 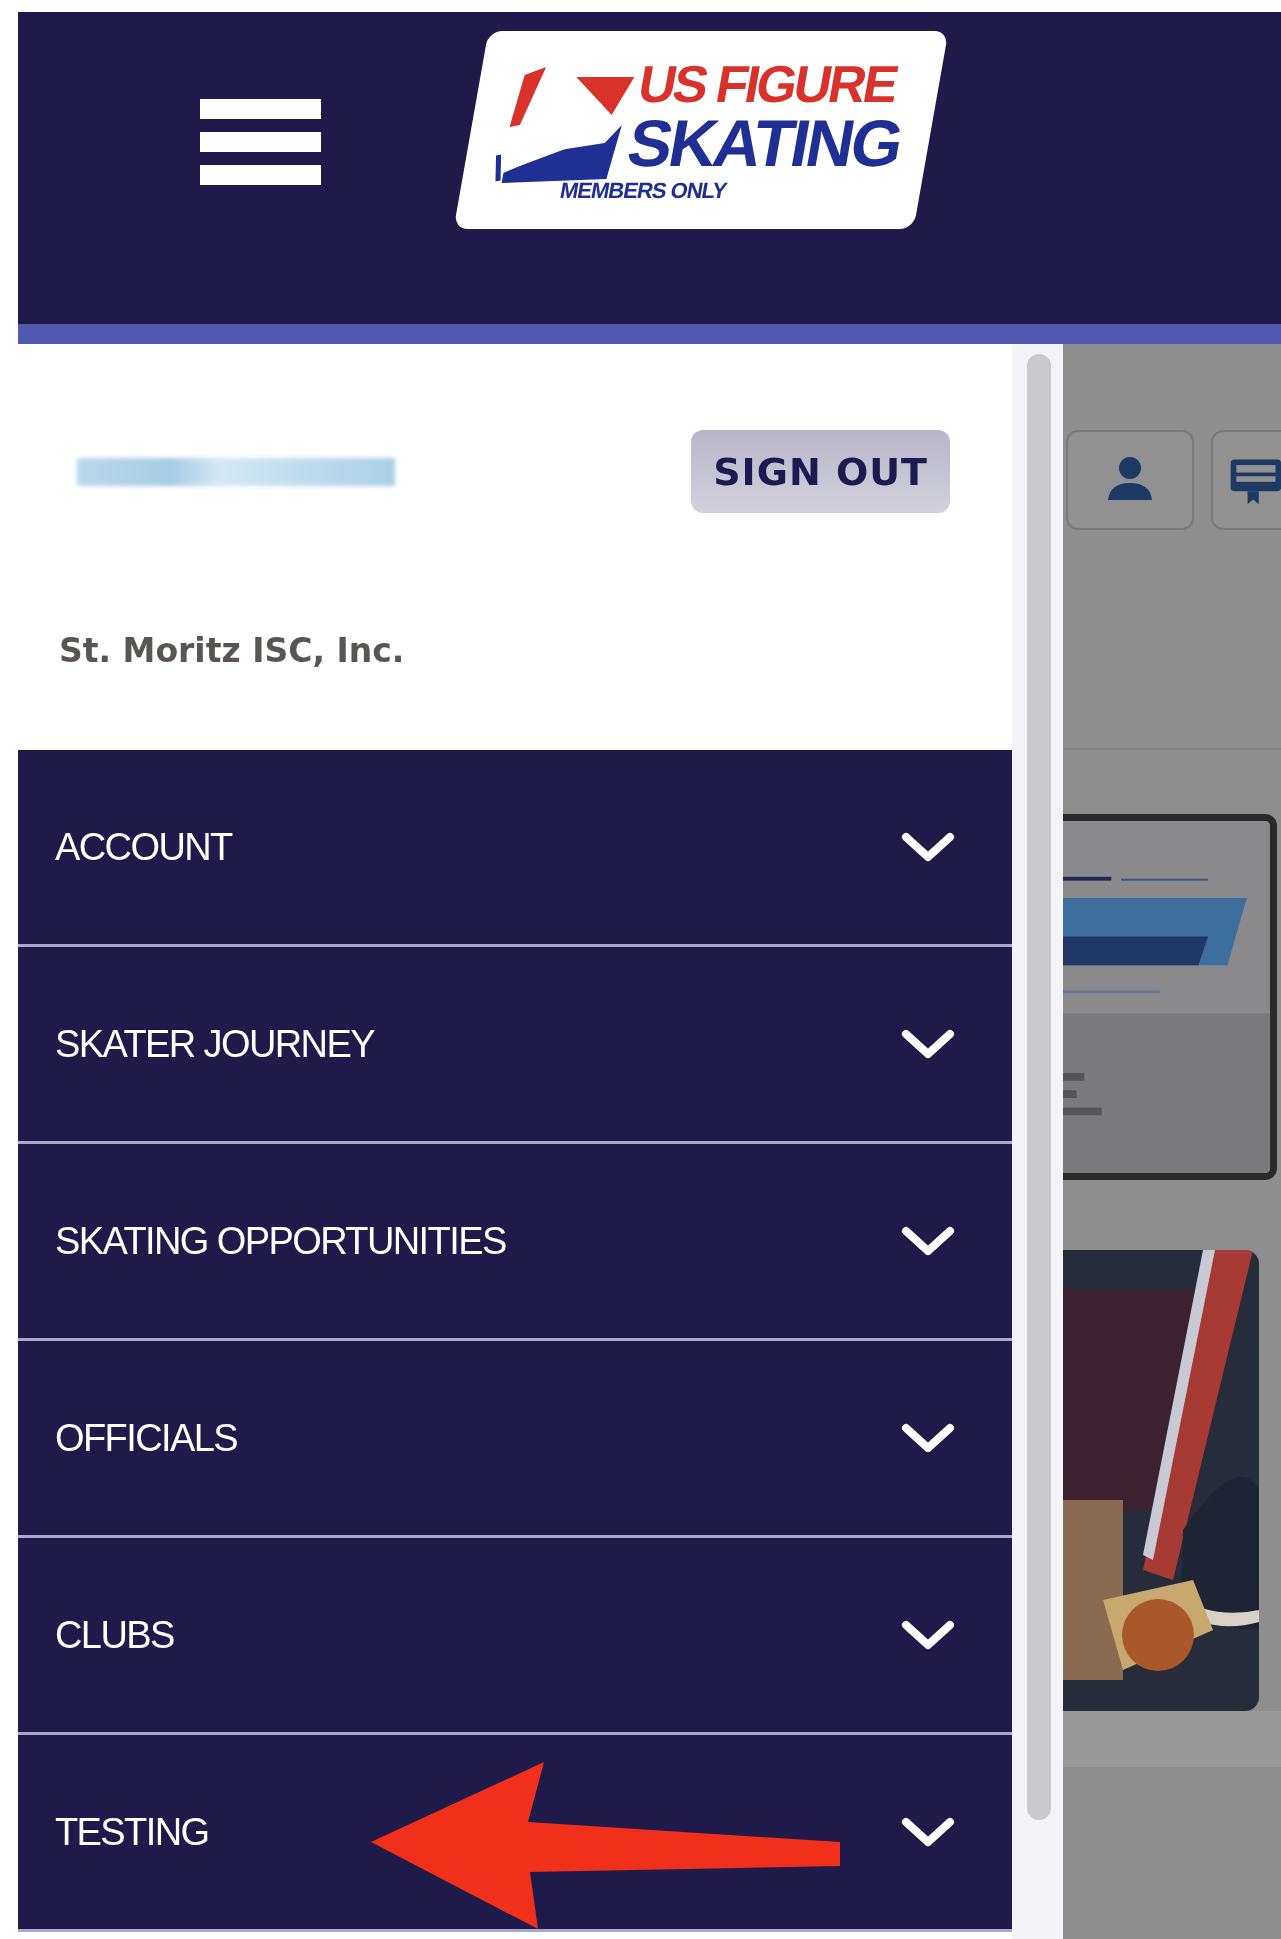 I want to click on profile-button, so click(x=1130, y=480).